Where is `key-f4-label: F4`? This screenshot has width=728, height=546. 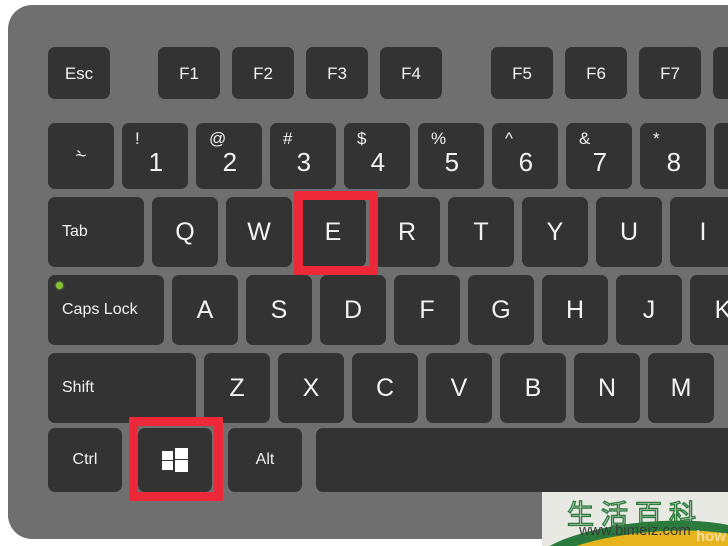
key-f4-label: F4 is located at coordinates (411, 73).